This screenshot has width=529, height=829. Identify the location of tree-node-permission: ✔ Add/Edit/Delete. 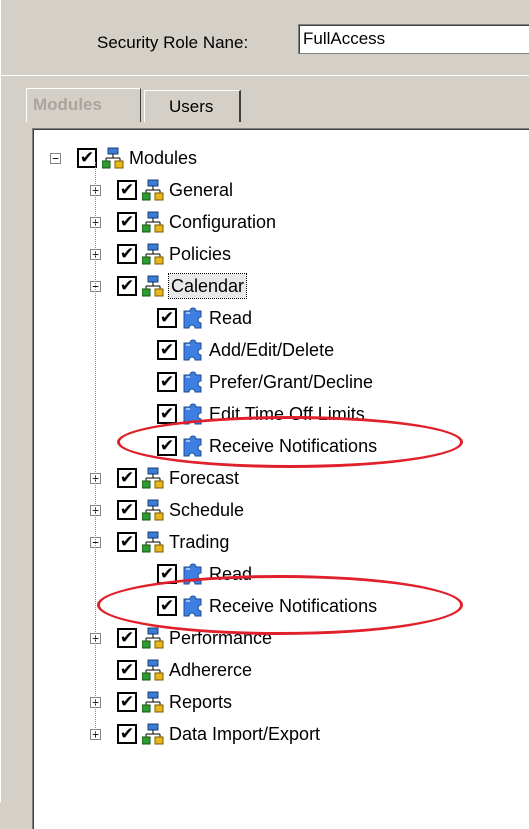
(264, 350).